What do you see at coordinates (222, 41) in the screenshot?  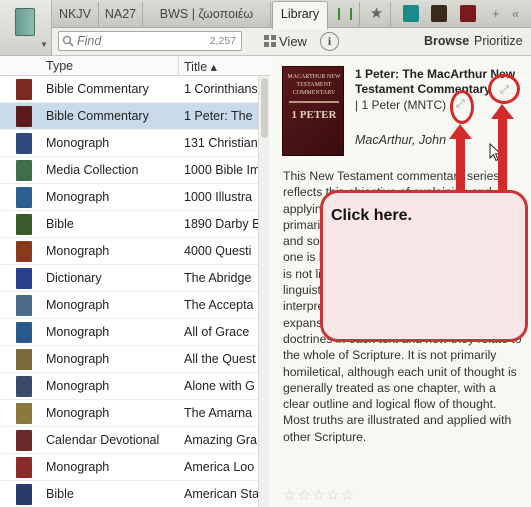 I see `result-count: 2,257` at bounding box center [222, 41].